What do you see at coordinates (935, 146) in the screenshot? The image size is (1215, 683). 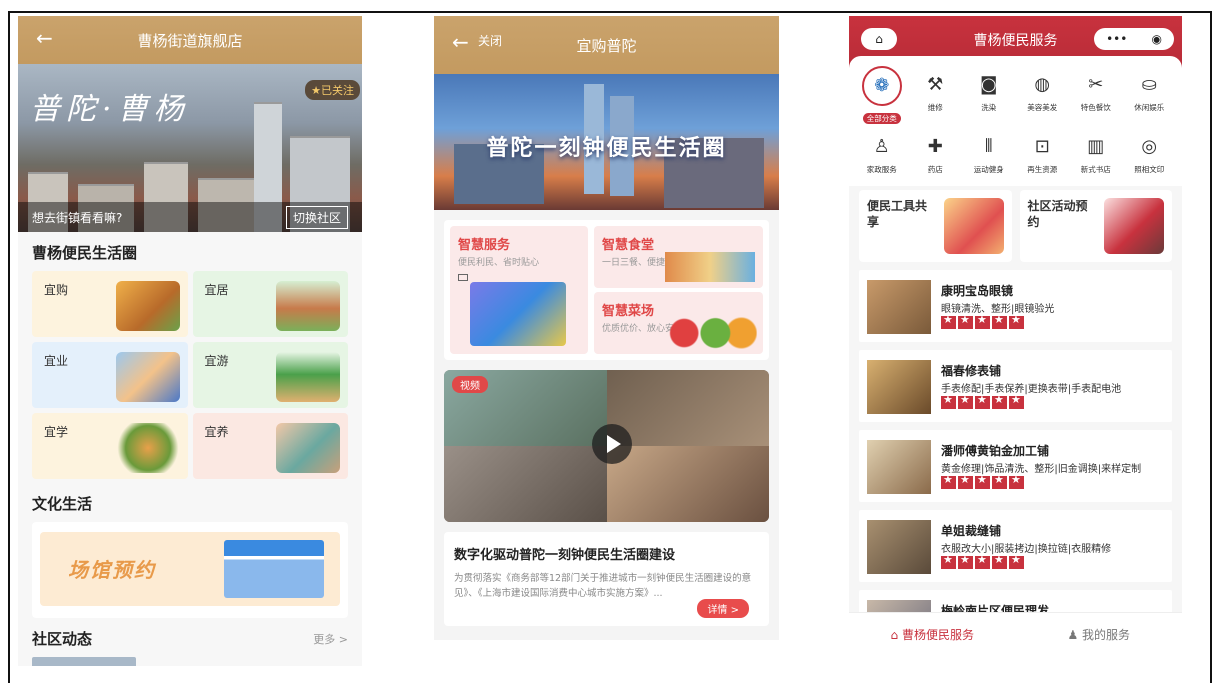 I see `pharmacy-icon: ✚` at bounding box center [935, 146].